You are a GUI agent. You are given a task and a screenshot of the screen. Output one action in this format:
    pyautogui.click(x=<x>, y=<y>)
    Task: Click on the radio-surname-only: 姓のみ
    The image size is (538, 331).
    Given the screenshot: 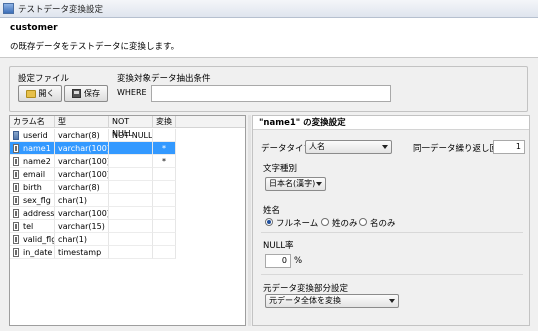 What is the action you would take?
    pyautogui.click(x=345, y=223)
    